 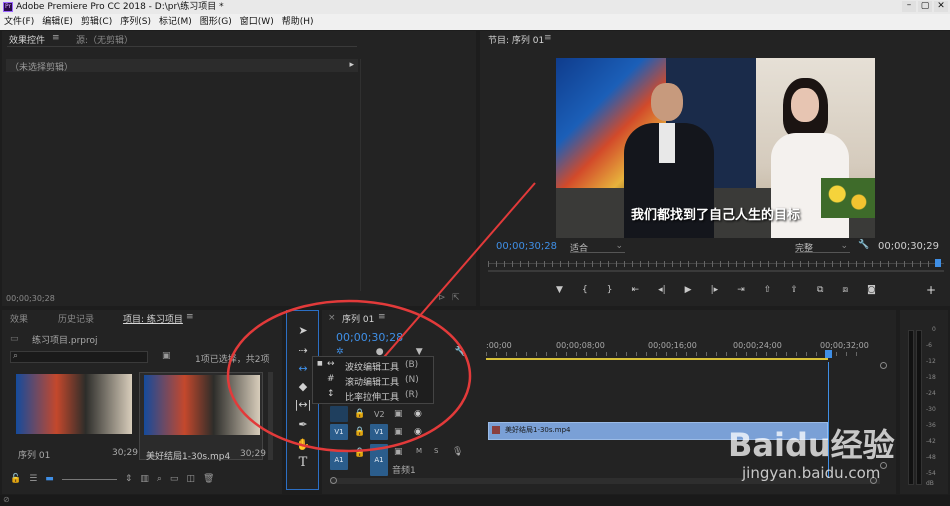 What do you see at coordinates (436, 451) in the screenshot?
I see `solo-button: S` at bounding box center [436, 451].